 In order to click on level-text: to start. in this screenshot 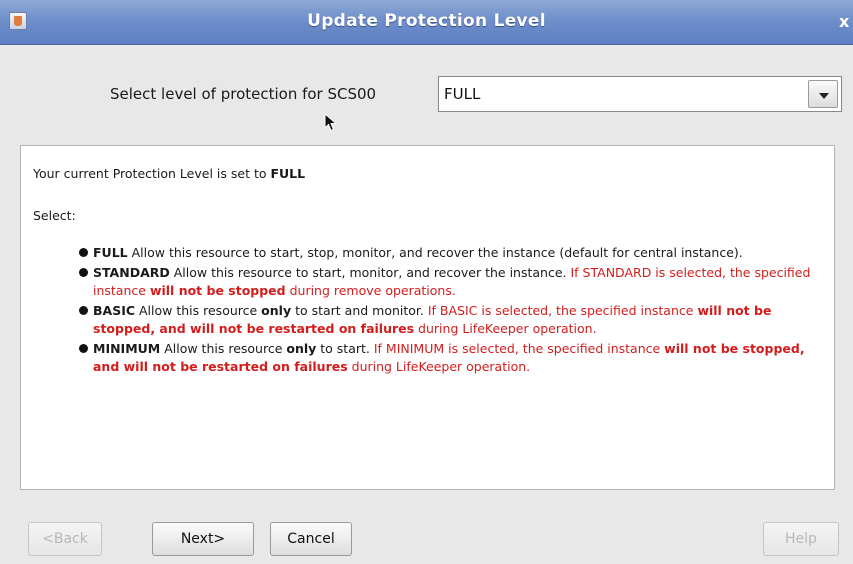, I will do `click(345, 348)`.